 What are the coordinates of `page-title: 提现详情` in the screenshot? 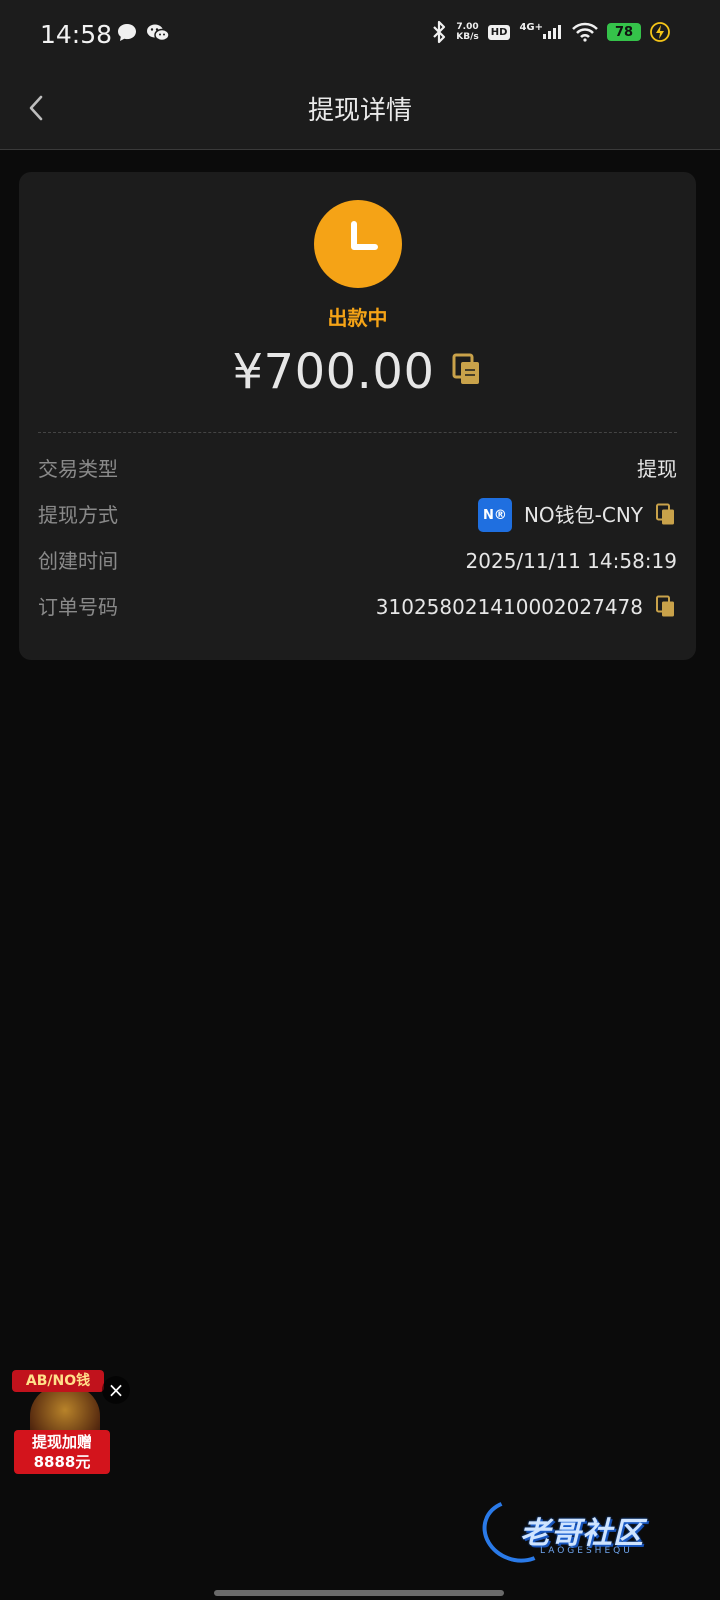 It's located at (359, 111).